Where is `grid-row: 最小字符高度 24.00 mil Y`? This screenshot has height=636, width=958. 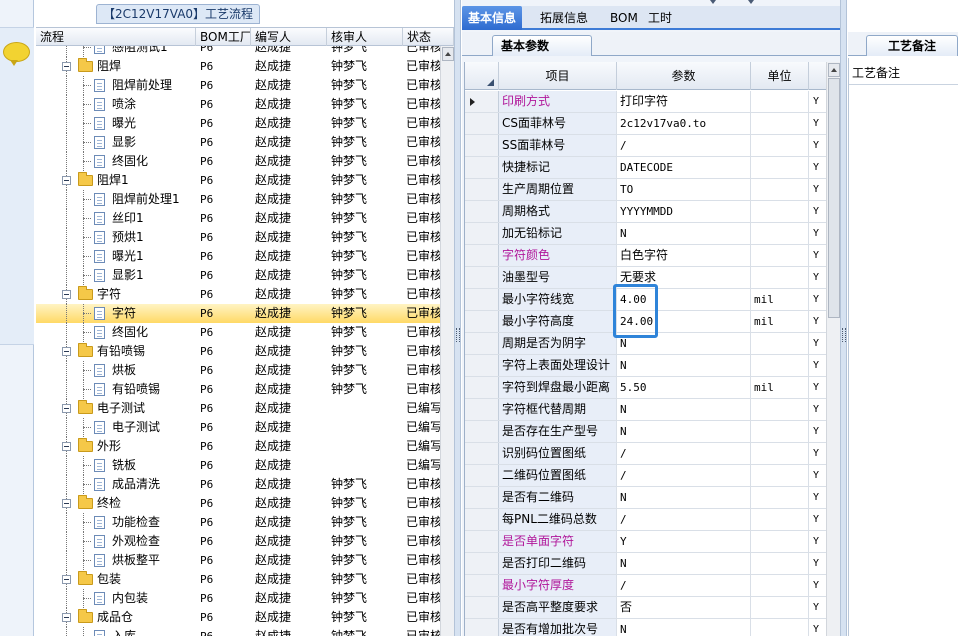 grid-row: 最小字符高度 24.00 mil Y is located at coordinates (645, 322).